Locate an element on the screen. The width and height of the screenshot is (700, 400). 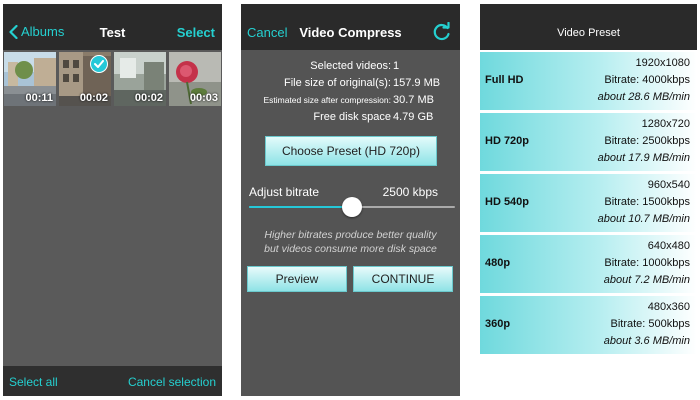
bitrate-slider is located at coordinates (352, 207).